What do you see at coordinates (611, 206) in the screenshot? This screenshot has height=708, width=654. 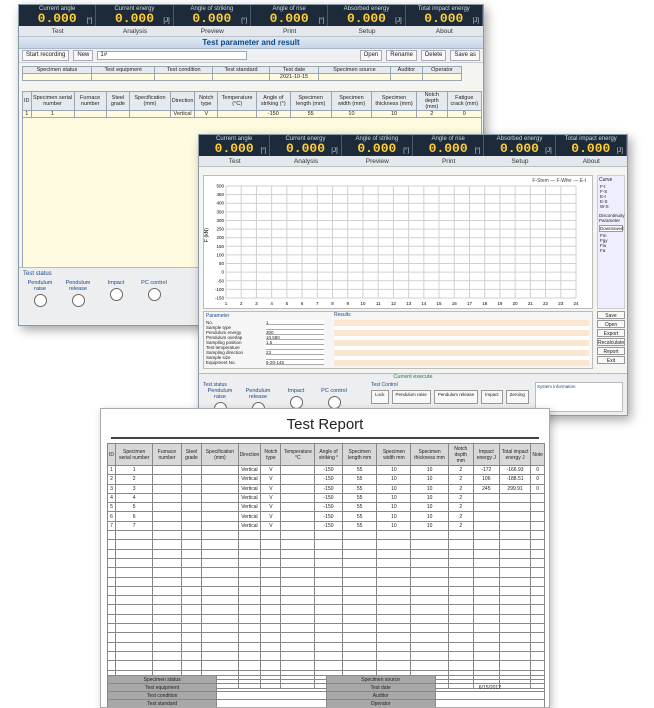 I see `curve-radio: W-S` at bounding box center [611, 206].